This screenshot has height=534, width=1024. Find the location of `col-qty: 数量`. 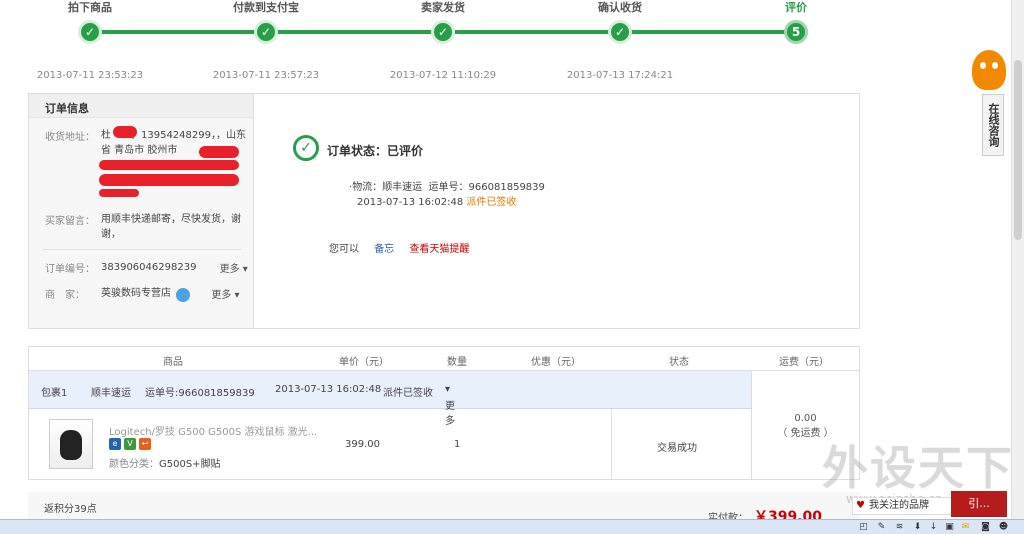

col-qty: 数量 is located at coordinates (457, 362).